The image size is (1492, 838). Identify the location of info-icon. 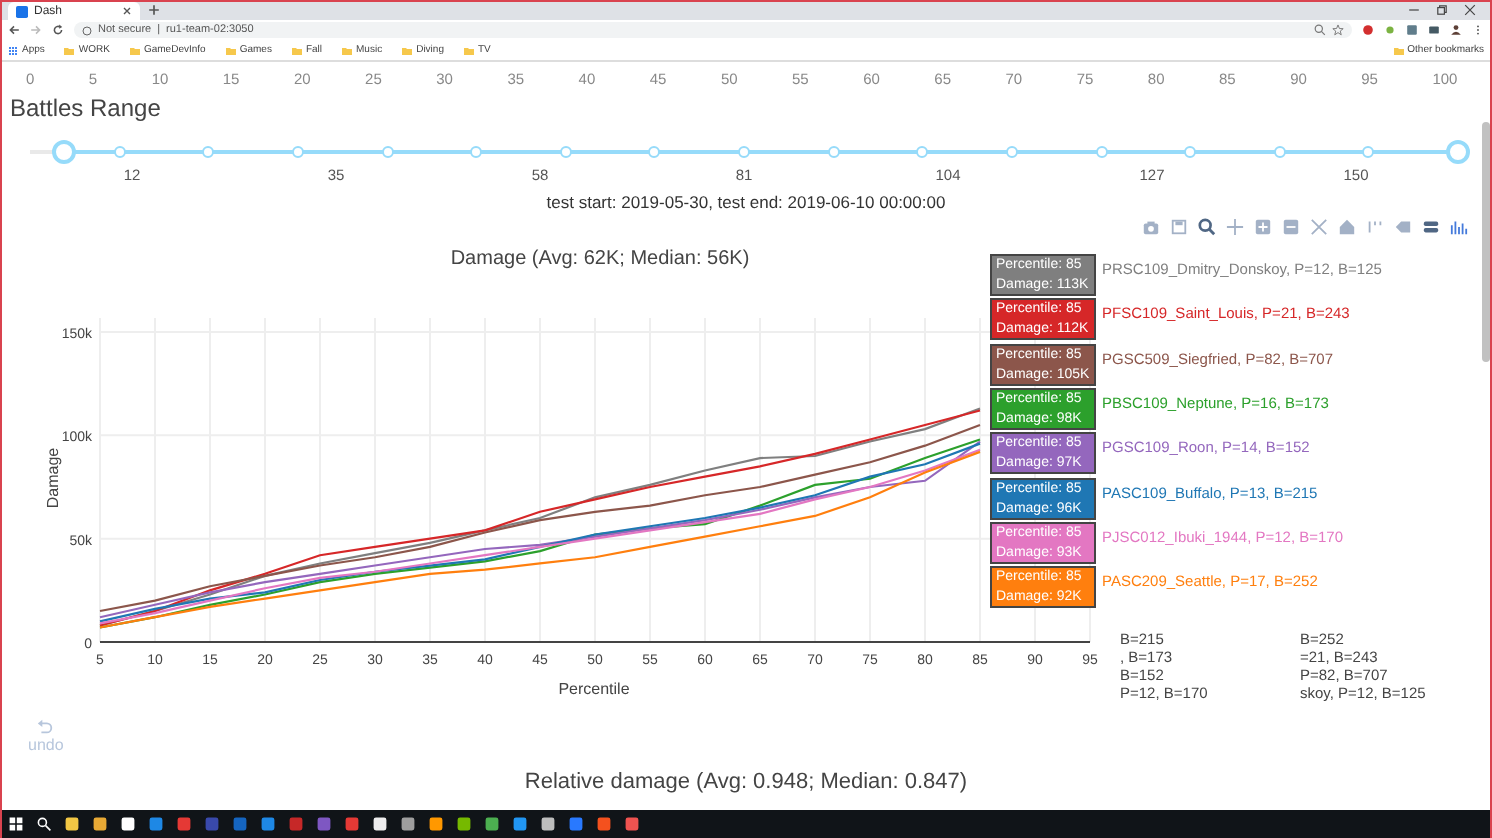
(87, 30).